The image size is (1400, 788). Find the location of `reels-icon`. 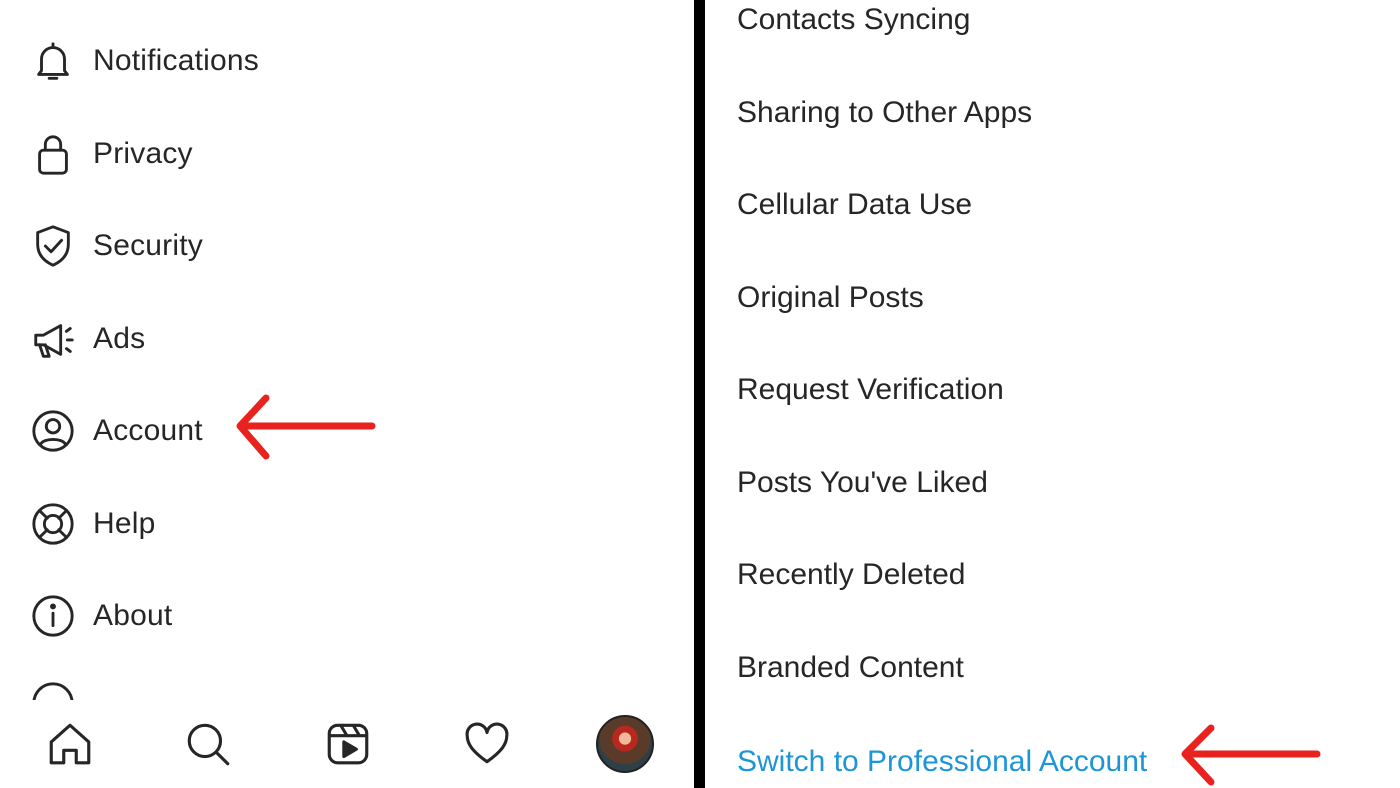

reels-icon is located at coordinates (348, 744).